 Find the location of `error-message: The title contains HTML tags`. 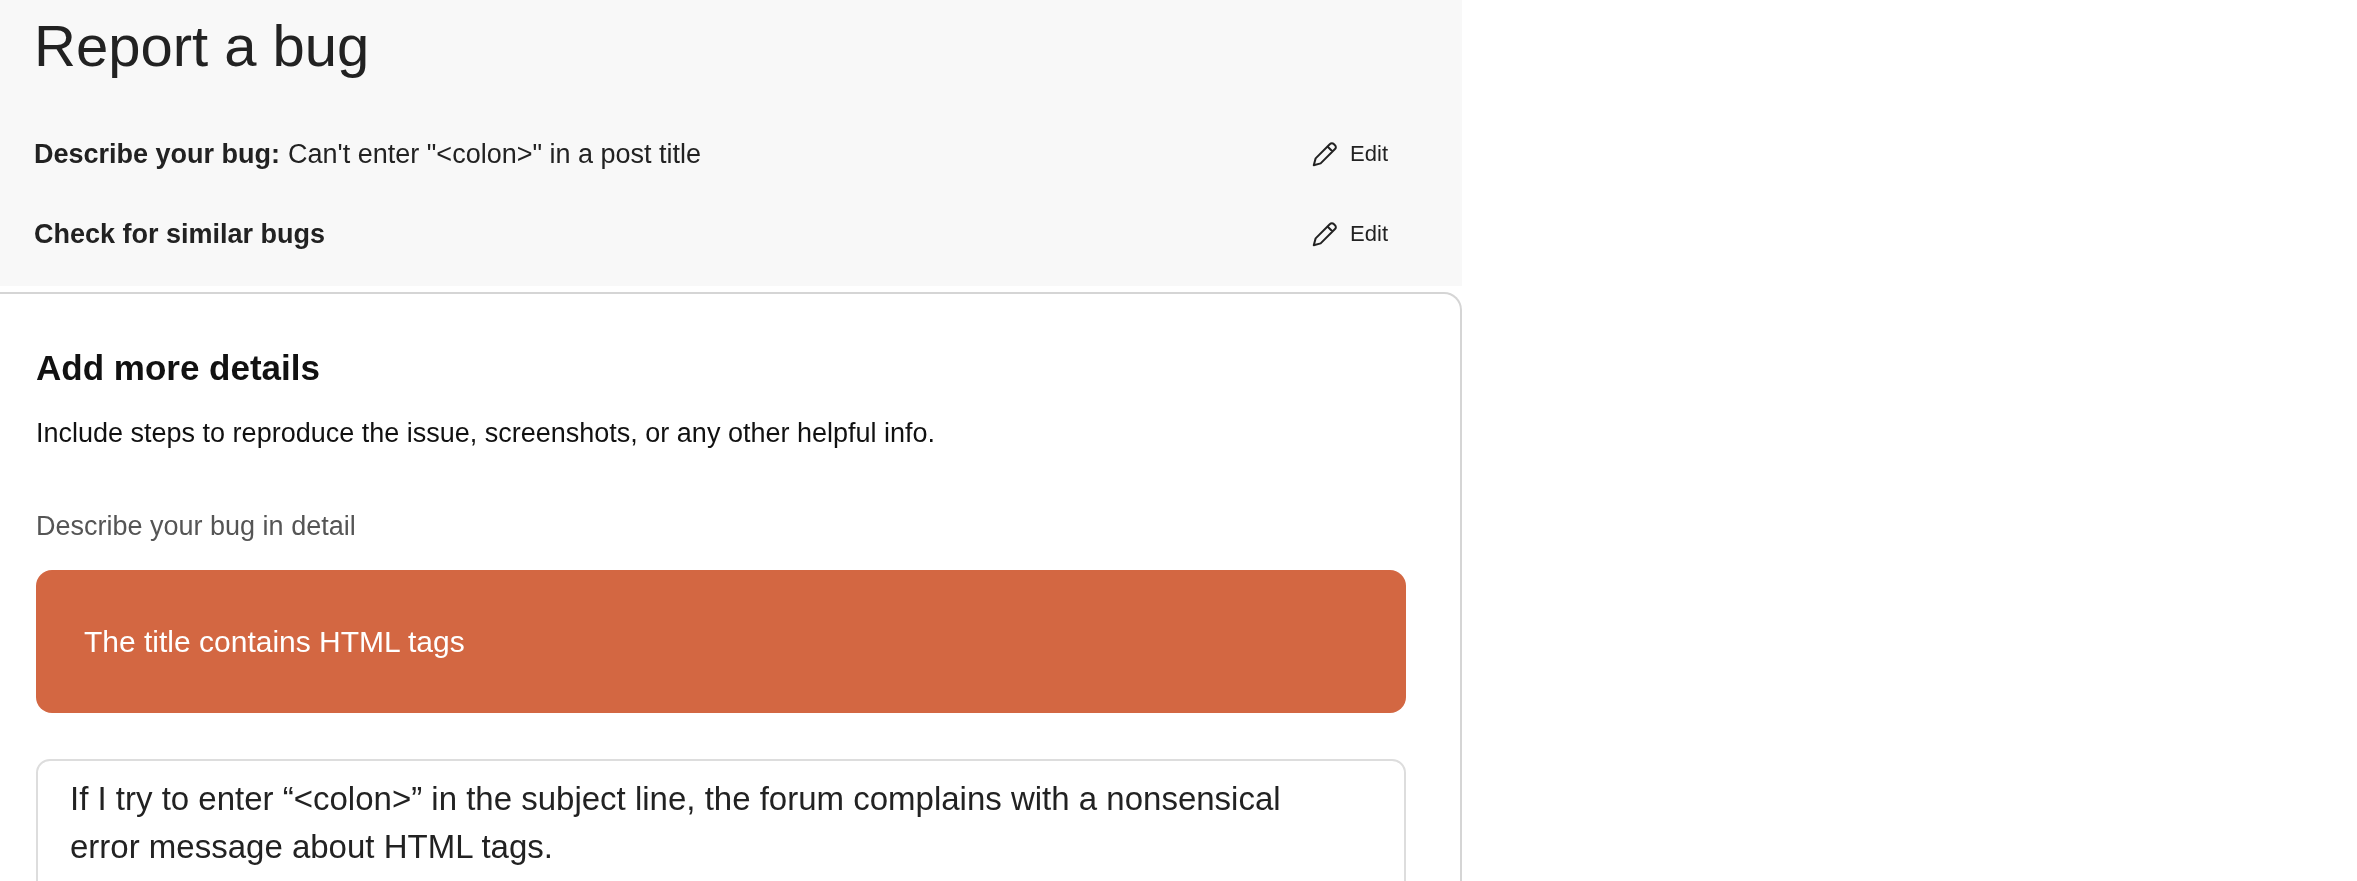

error-message: The title contains HTML tags is located at coordinates (274, 641).